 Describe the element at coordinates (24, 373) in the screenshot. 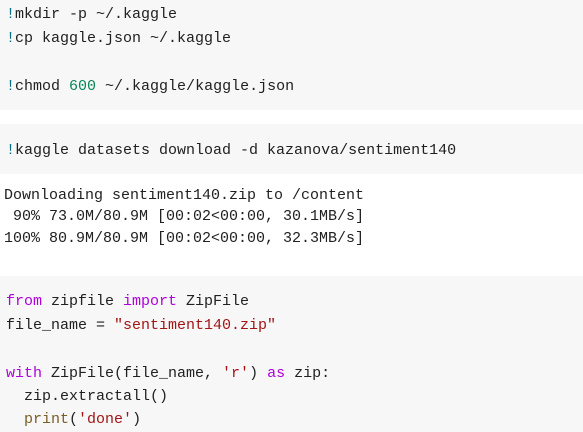

I see `keyword-with: with` at that location.